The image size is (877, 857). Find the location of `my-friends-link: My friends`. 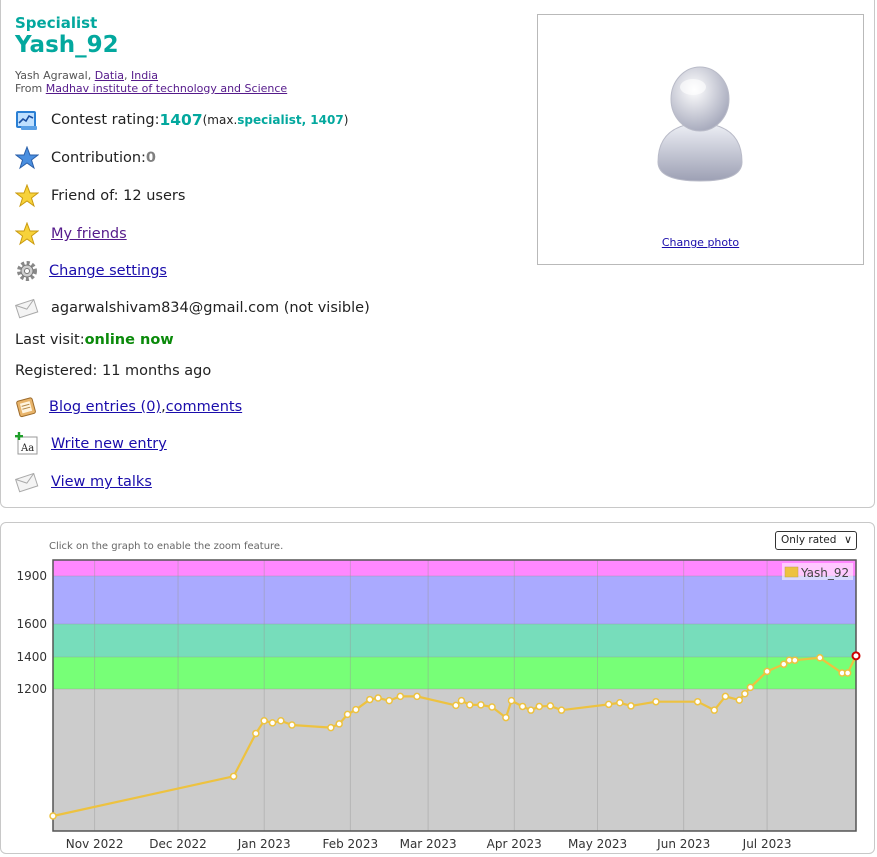

my-friends-link: My friends is located at coordinates (89, 234).